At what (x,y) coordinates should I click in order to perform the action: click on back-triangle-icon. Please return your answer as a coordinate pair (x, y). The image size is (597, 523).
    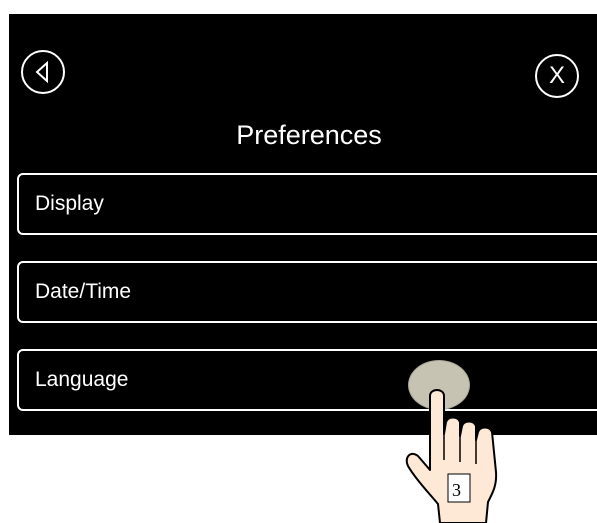
    Looking at the image, I should click on (41, 72).